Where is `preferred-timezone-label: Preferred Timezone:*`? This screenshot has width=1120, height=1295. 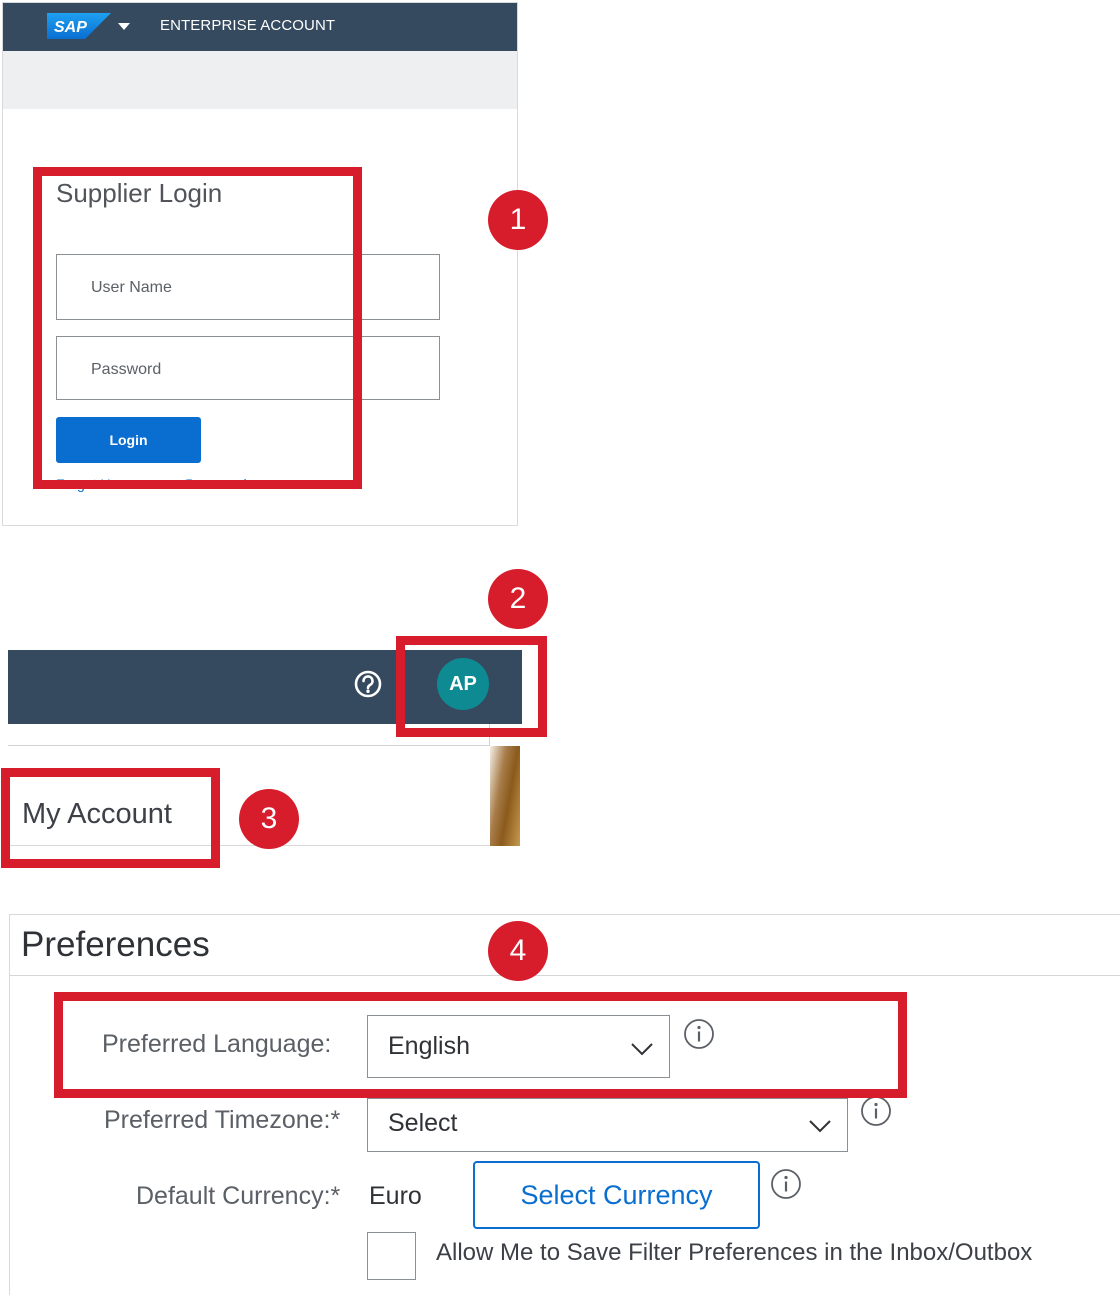 preferred-timezone-label: Preferred Timezone:* is located at coordinates (222, 1120).